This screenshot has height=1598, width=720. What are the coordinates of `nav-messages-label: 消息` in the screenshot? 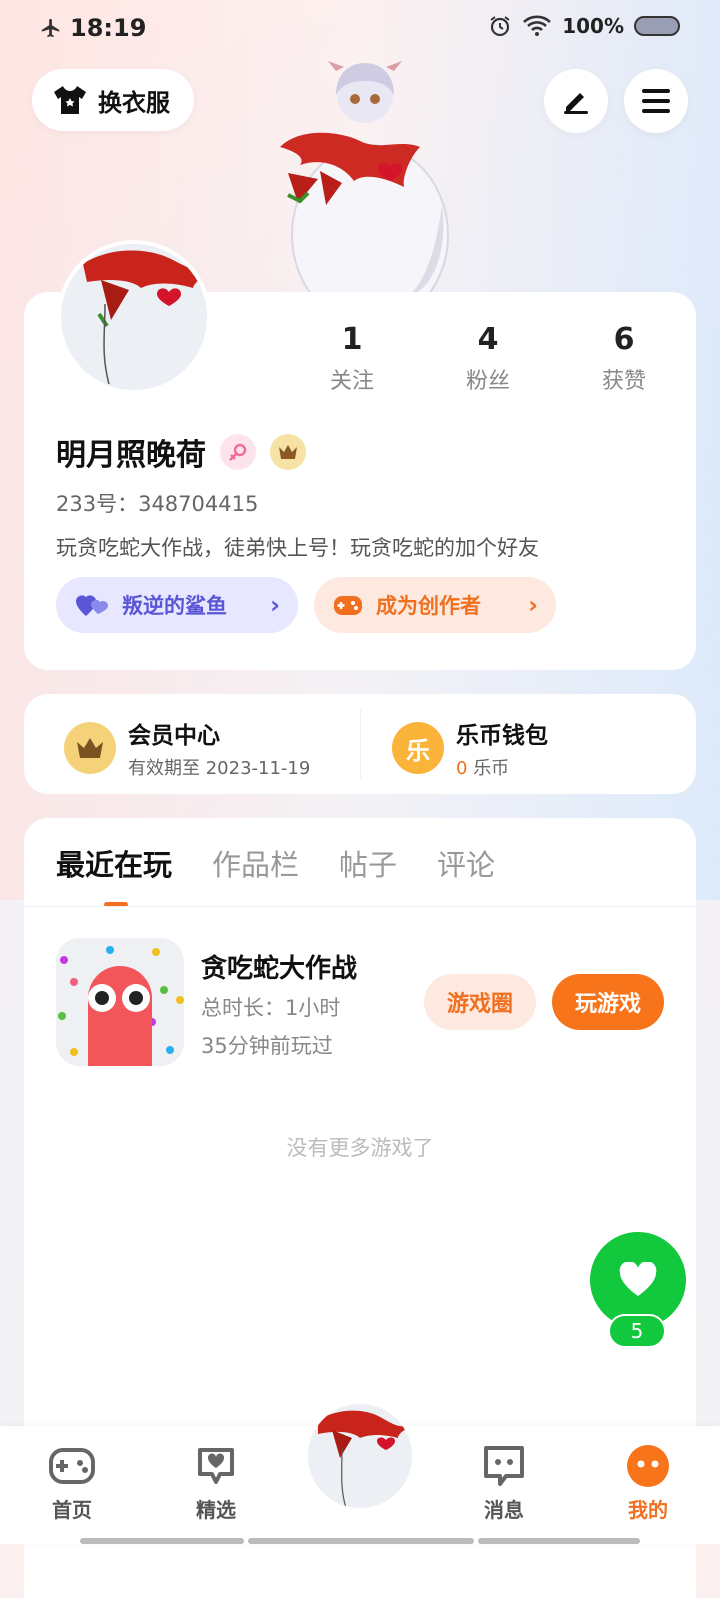 It's located at (504, 1510).